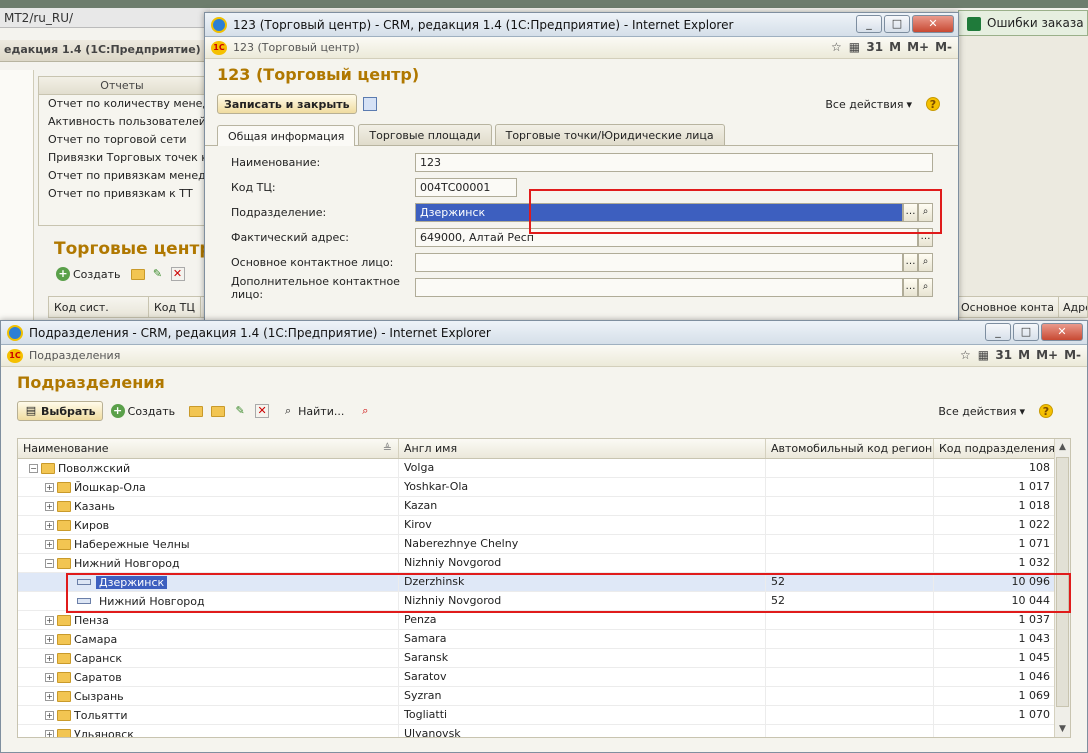  I want to click on report-link: Привязки Торговых точек к ТЦ, so click(122, 158).